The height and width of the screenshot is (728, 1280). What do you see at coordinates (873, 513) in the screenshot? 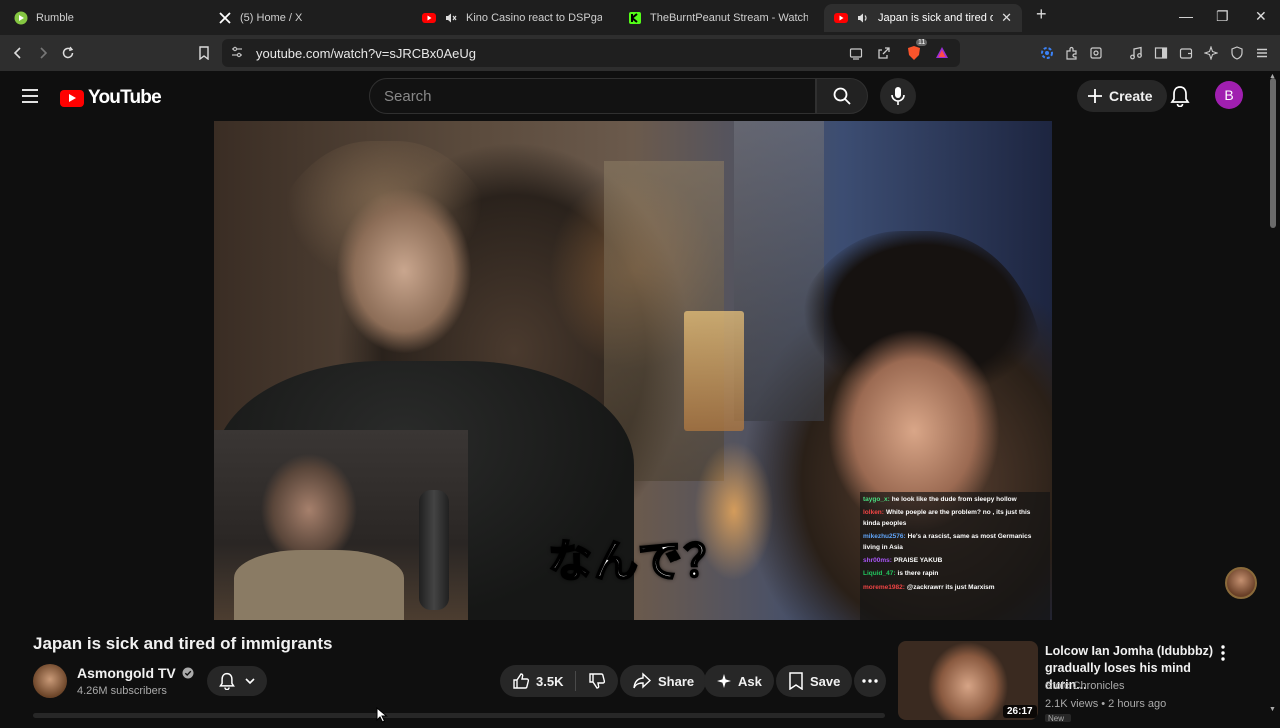
I see `chat-username: lolken:` at bounding box center [873, 513].